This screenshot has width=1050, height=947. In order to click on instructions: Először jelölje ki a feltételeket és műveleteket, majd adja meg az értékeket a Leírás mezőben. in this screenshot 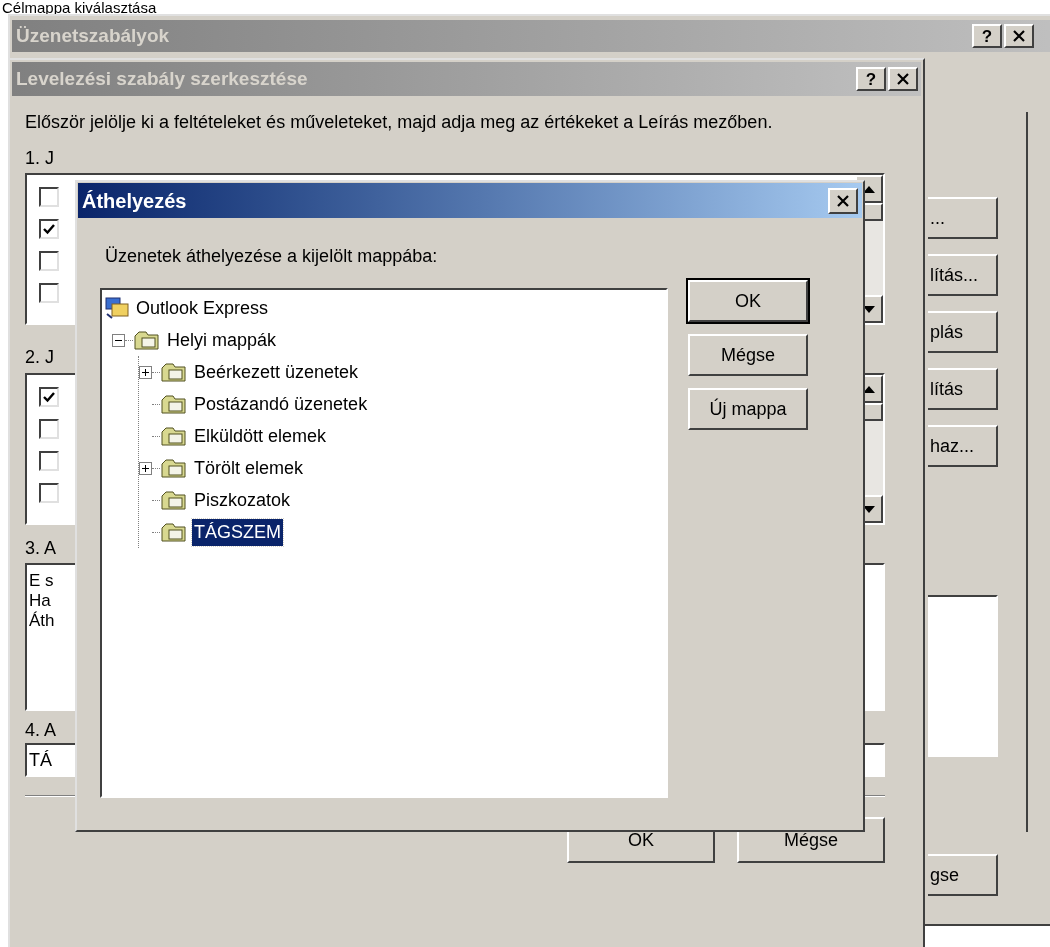, I will do `click(399, 122)`.